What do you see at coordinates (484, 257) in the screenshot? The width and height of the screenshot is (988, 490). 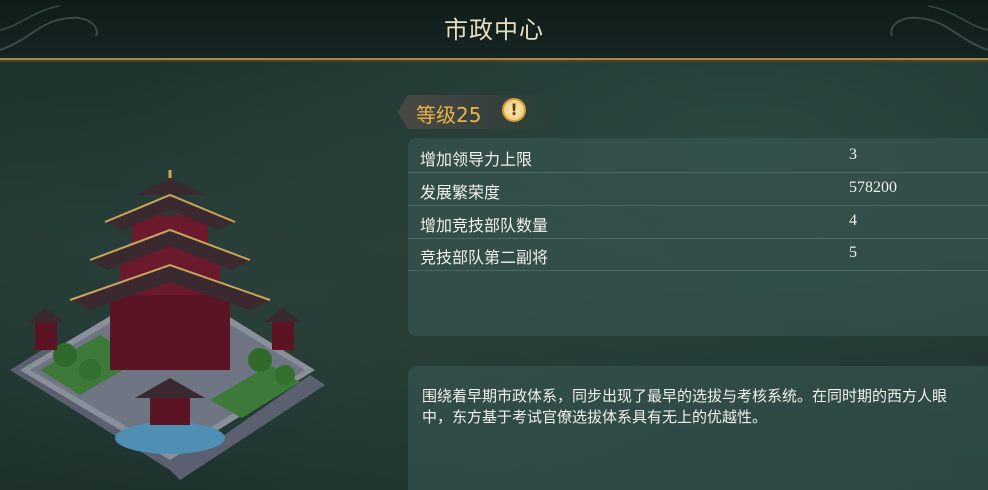 I see `stat-label: 竞技部队第二副将` at bounding box center [484, 257].